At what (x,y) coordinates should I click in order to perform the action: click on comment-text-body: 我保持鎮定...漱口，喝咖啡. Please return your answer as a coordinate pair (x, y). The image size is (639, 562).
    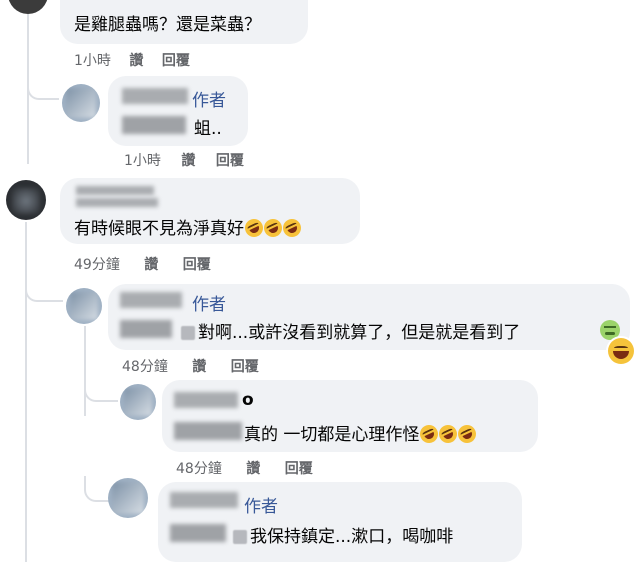
    Looking at the image, I should click on (352, 537).